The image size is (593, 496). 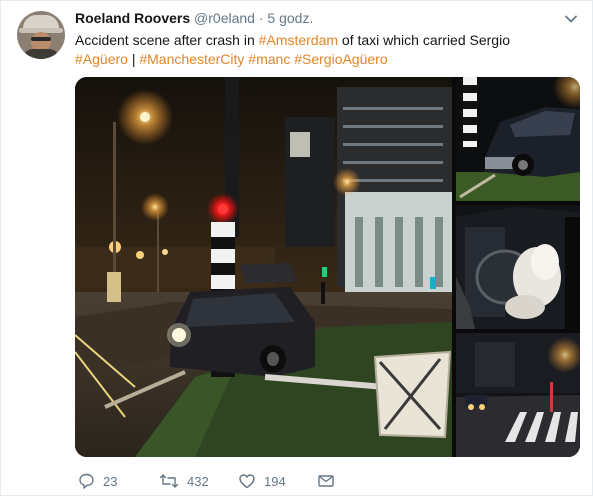 I want to click on message-action, so click(x=330, y=481).